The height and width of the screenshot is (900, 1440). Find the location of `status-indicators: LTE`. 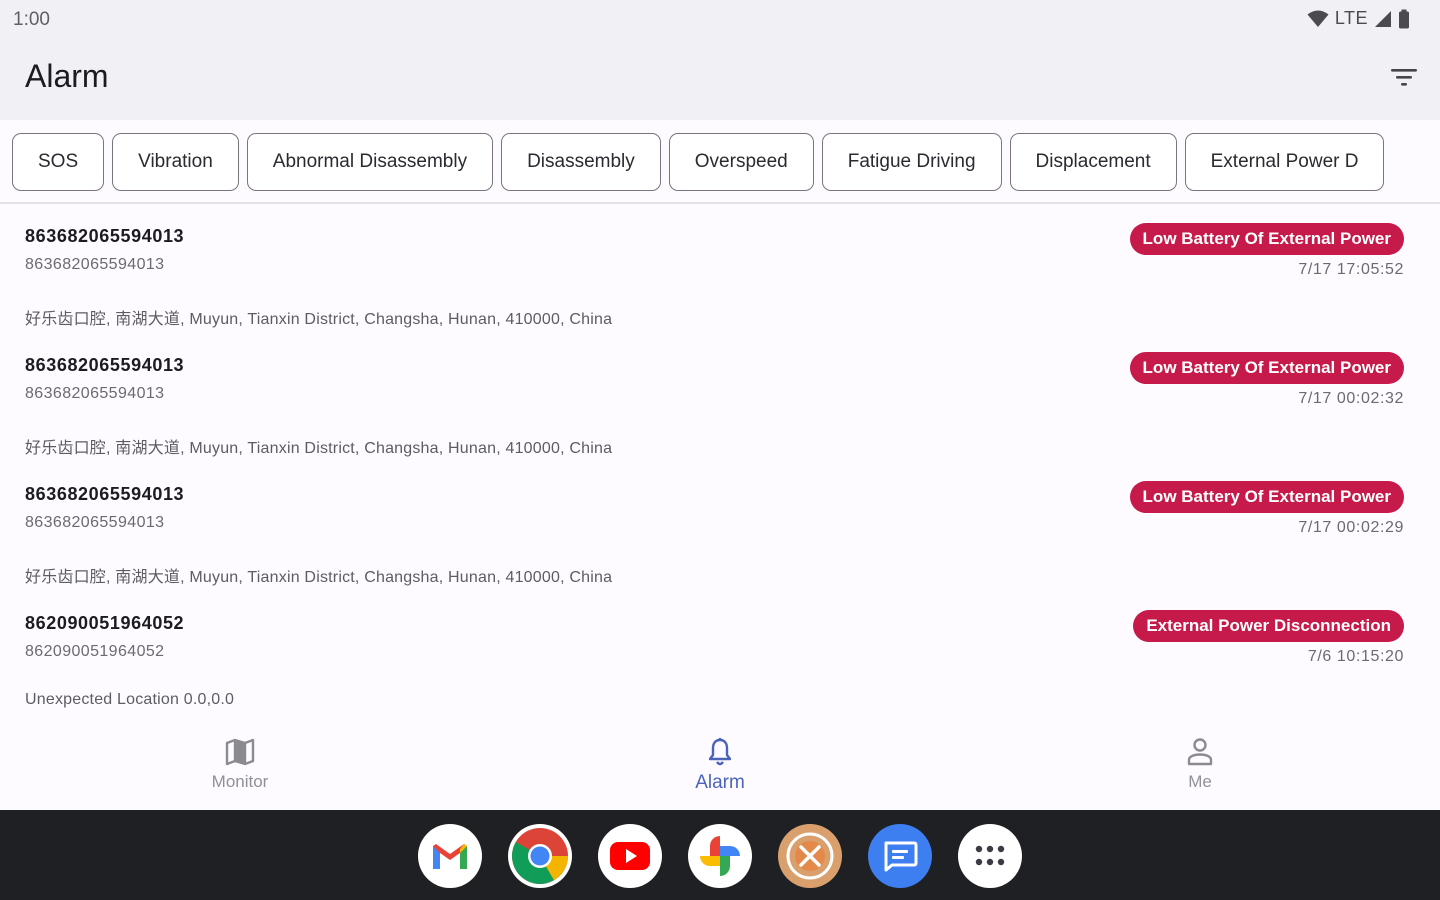

status-indicators: LTE is located at coordinates (1358, 18).